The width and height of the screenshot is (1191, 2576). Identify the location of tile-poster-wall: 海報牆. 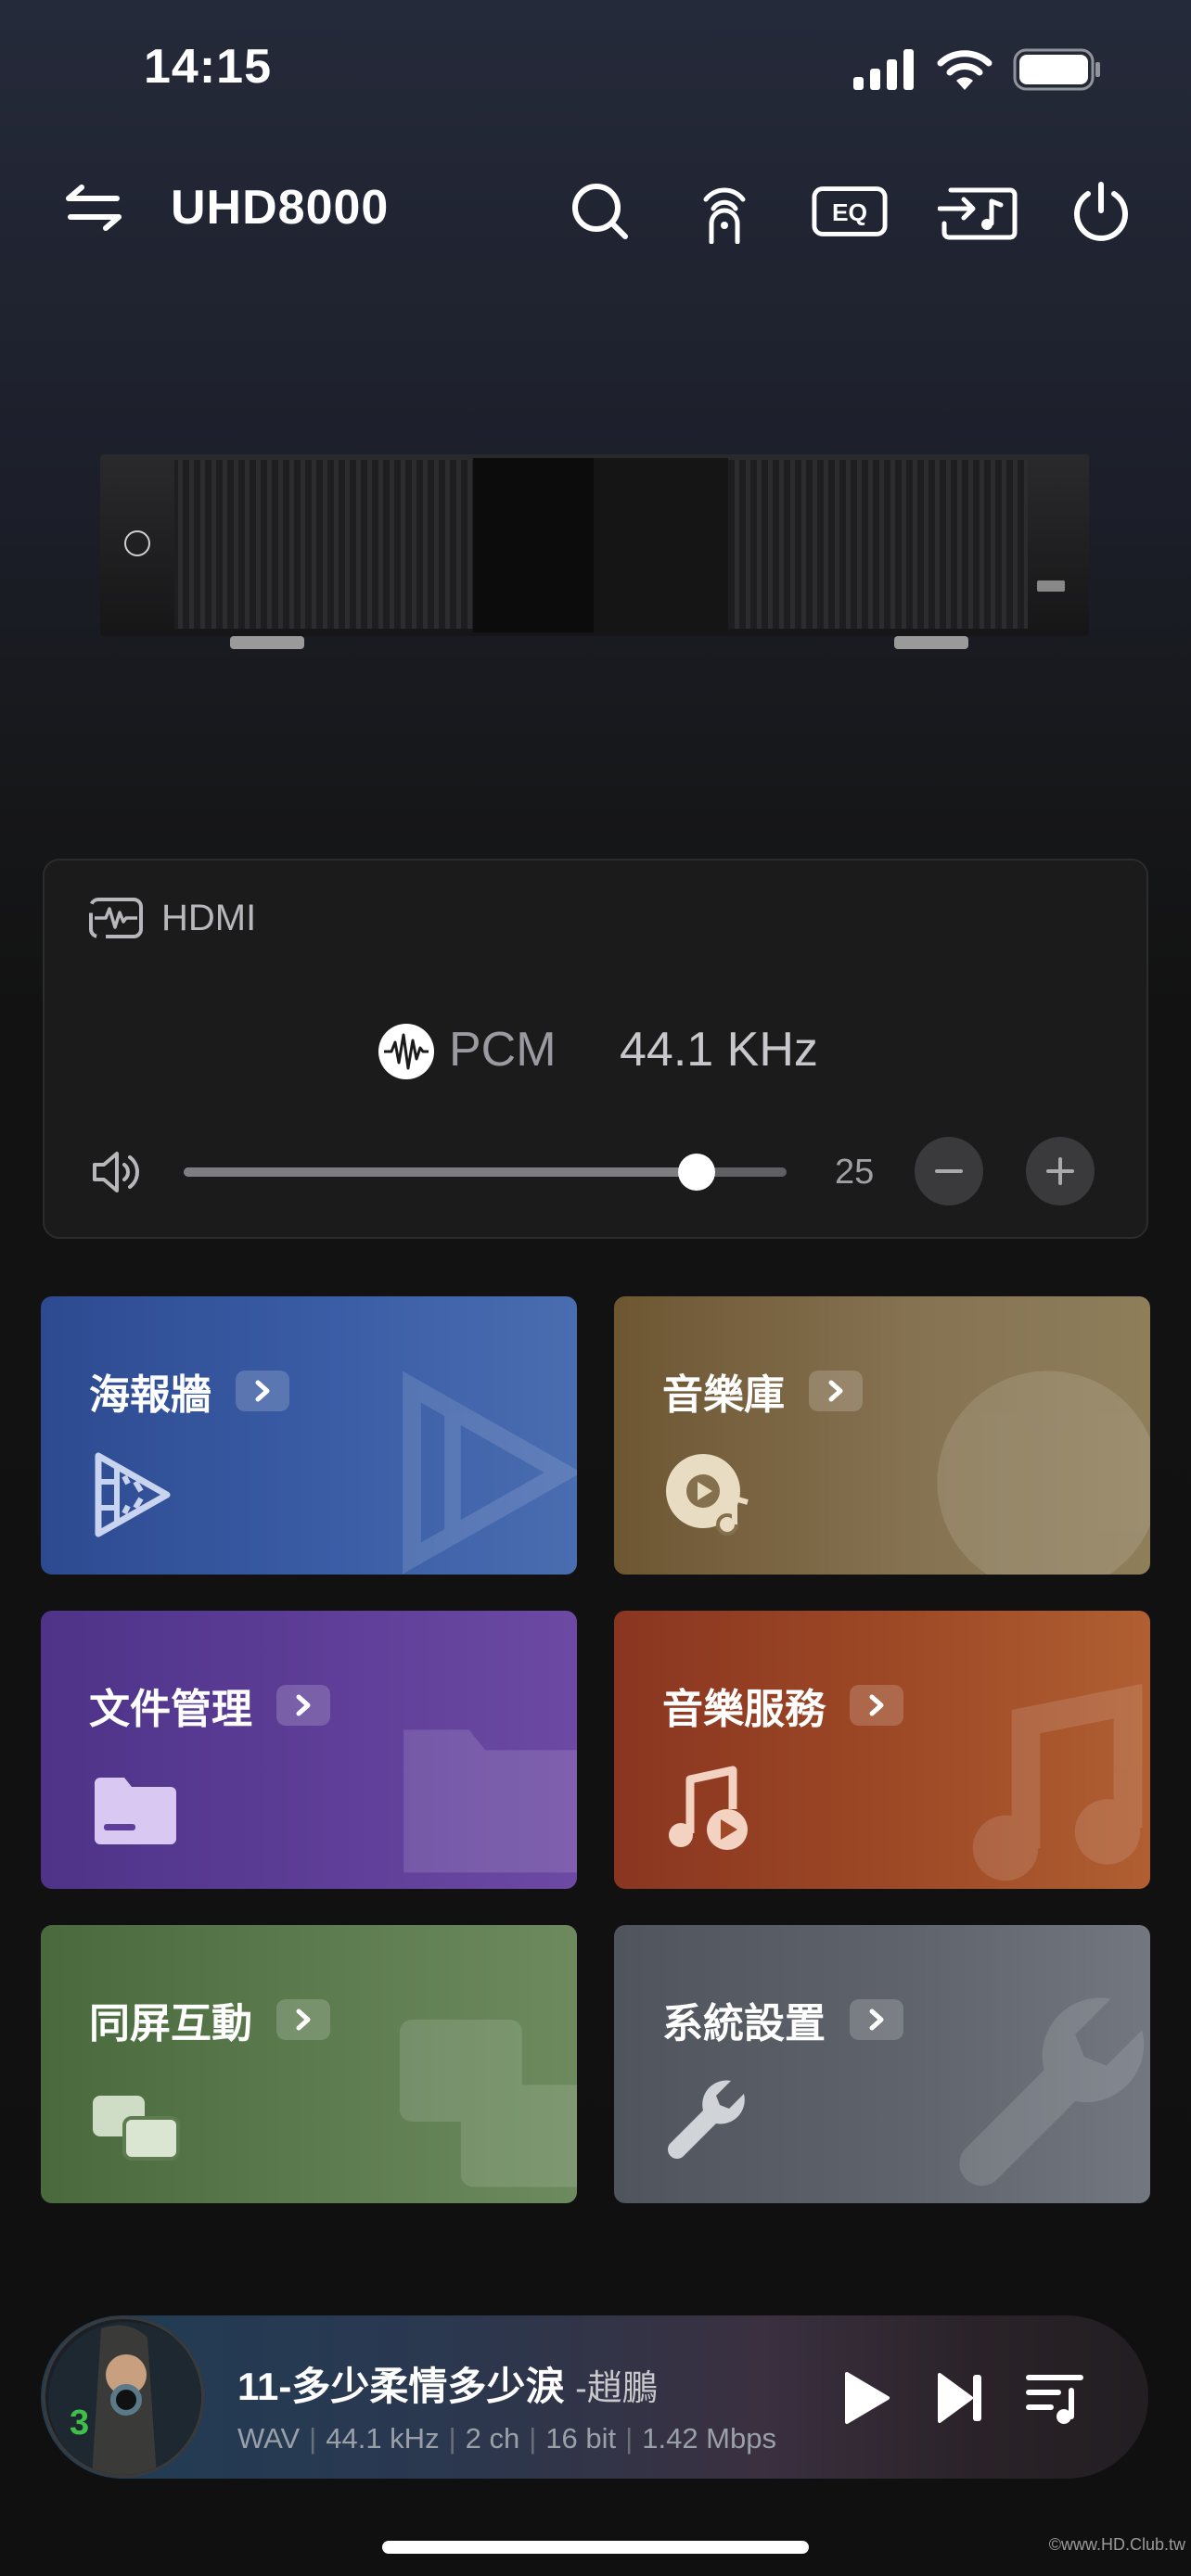
(309, 1435).